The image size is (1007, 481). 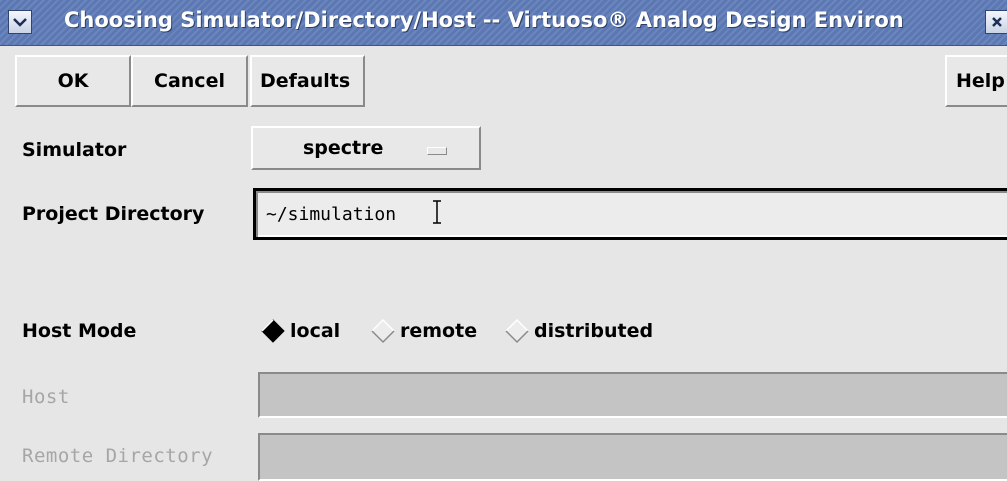 I want to click on radio-remote-label: remote, so click(x=439, y=331).